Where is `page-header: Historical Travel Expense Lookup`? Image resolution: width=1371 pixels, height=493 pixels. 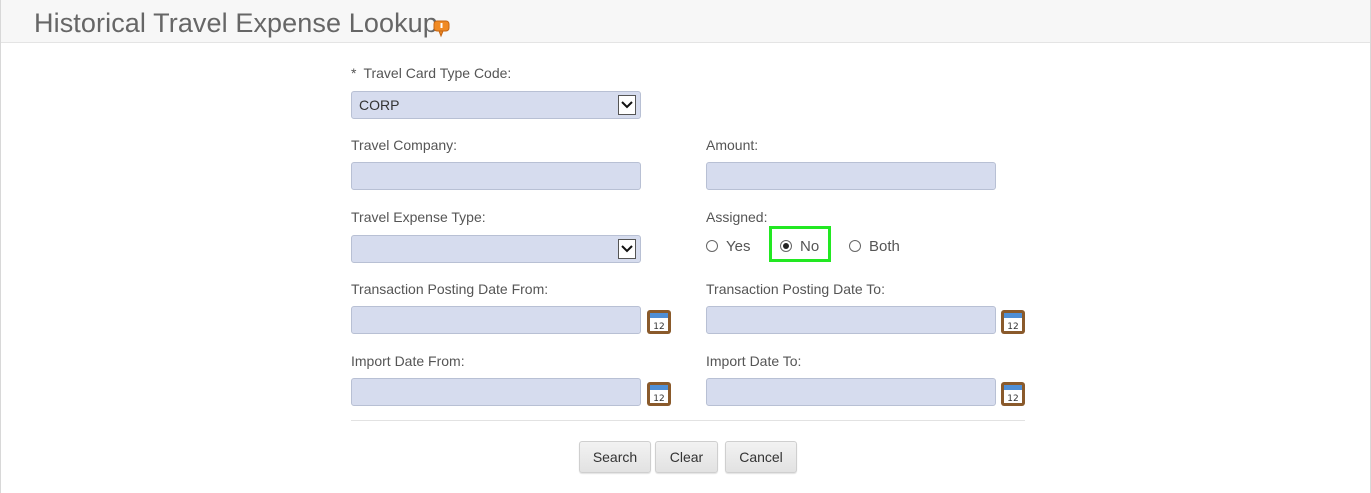 page-header: Historical Travel Expense Lookup is located at coordinates (685, 21).